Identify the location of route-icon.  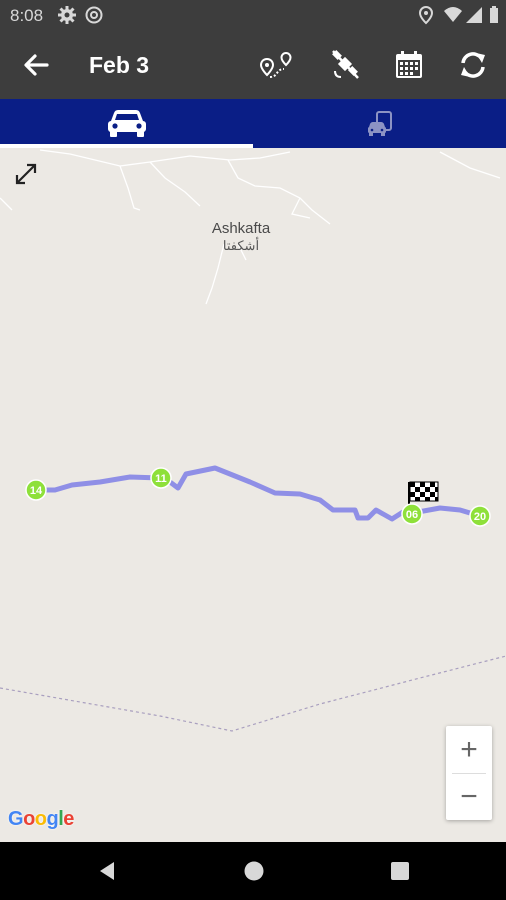
(275, 64).